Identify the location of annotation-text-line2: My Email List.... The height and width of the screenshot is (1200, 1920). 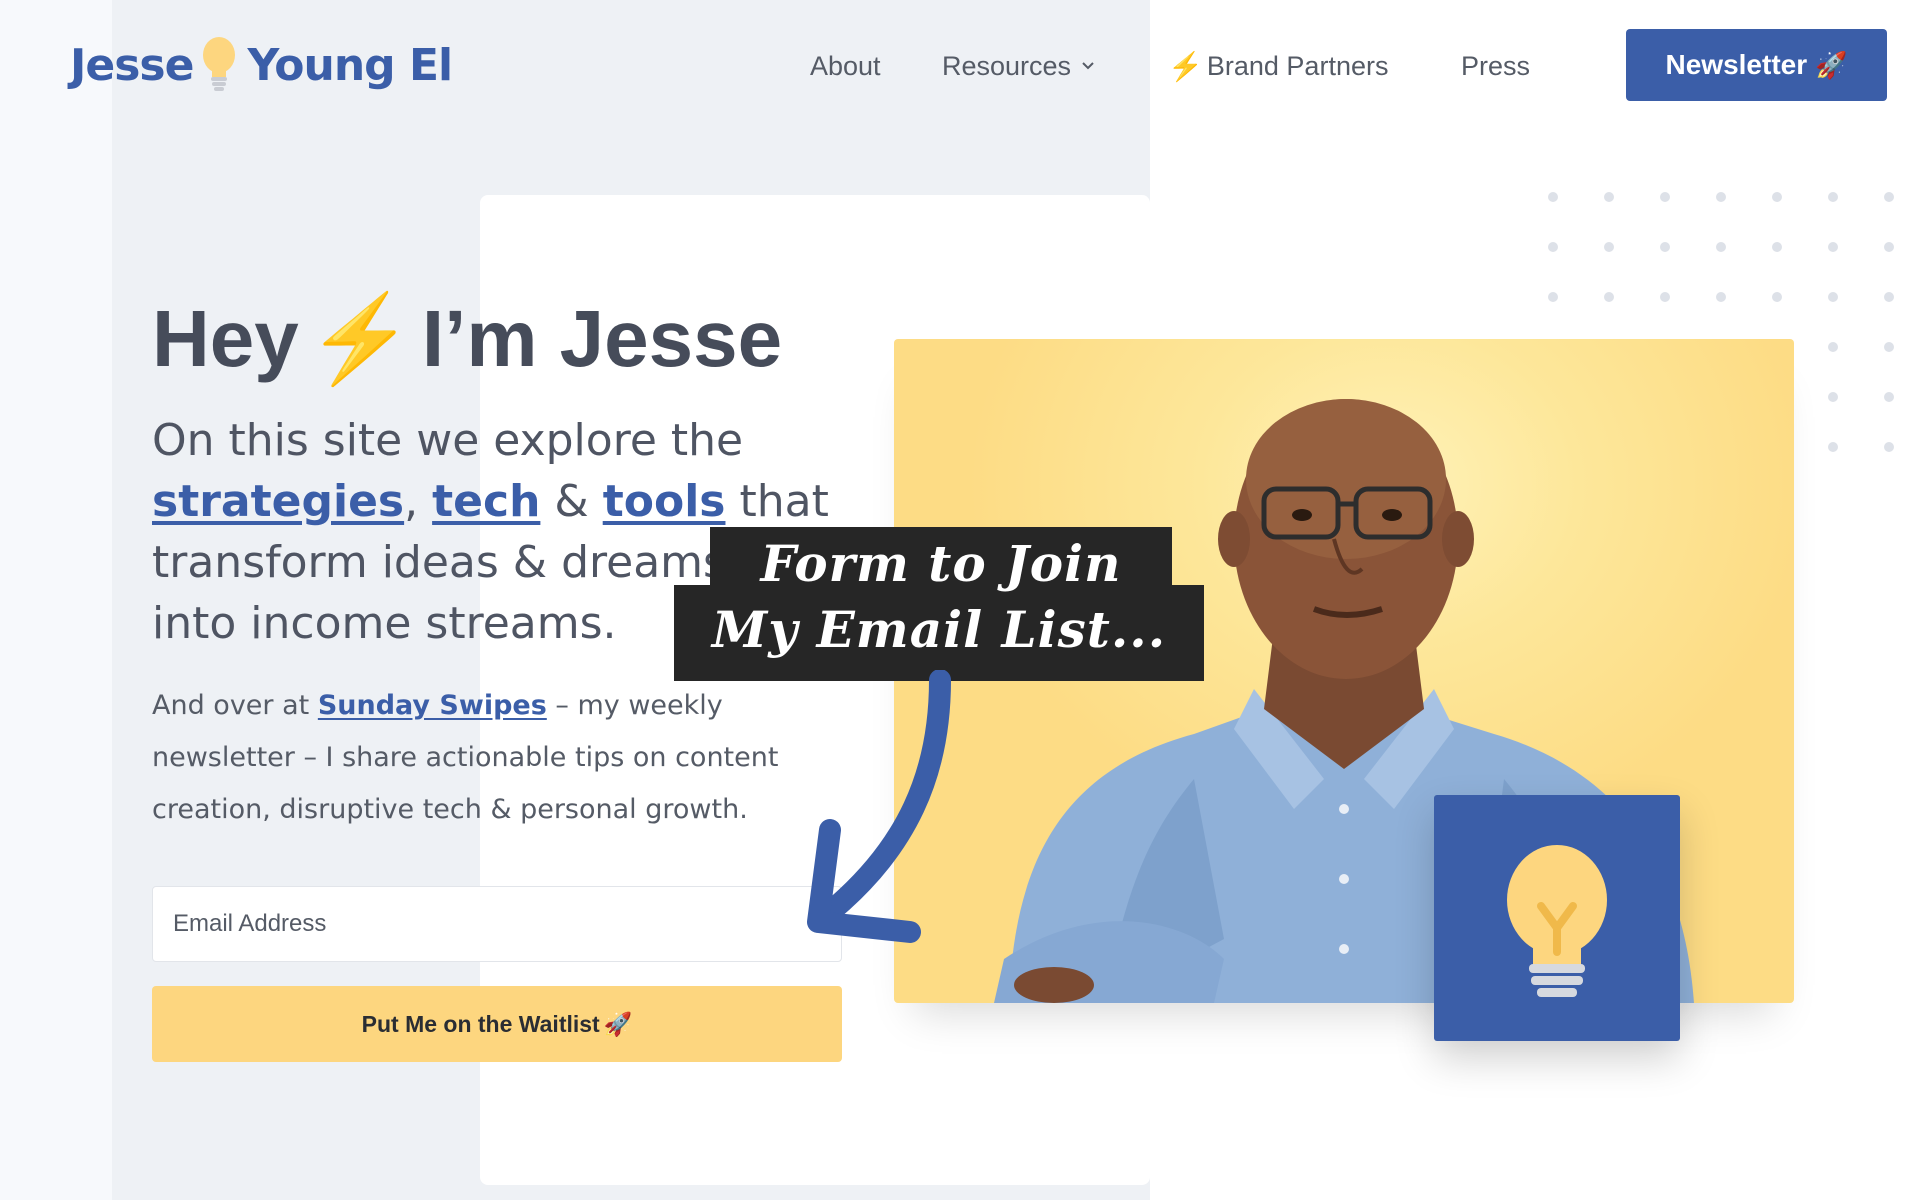
(939, 629).